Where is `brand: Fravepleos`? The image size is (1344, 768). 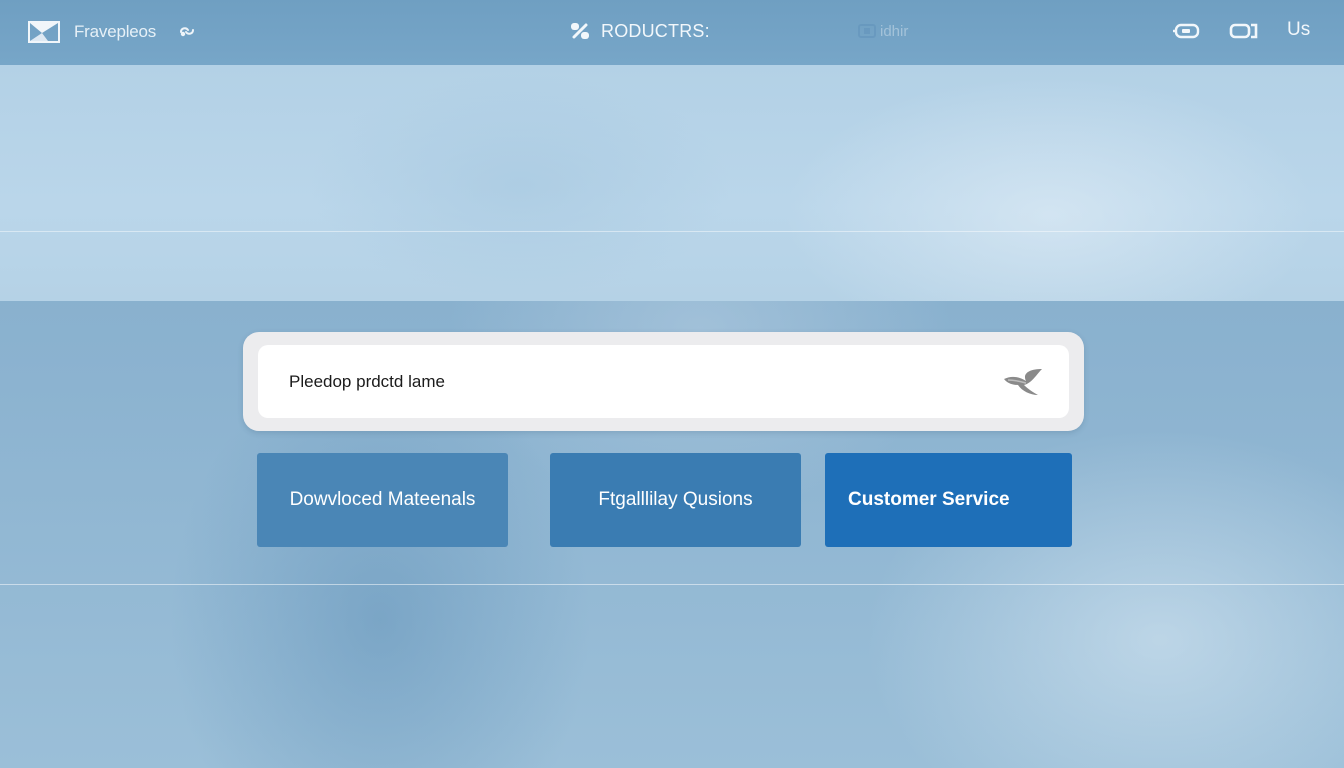 brand: Fravepleos is located at coordinates (92, 32).